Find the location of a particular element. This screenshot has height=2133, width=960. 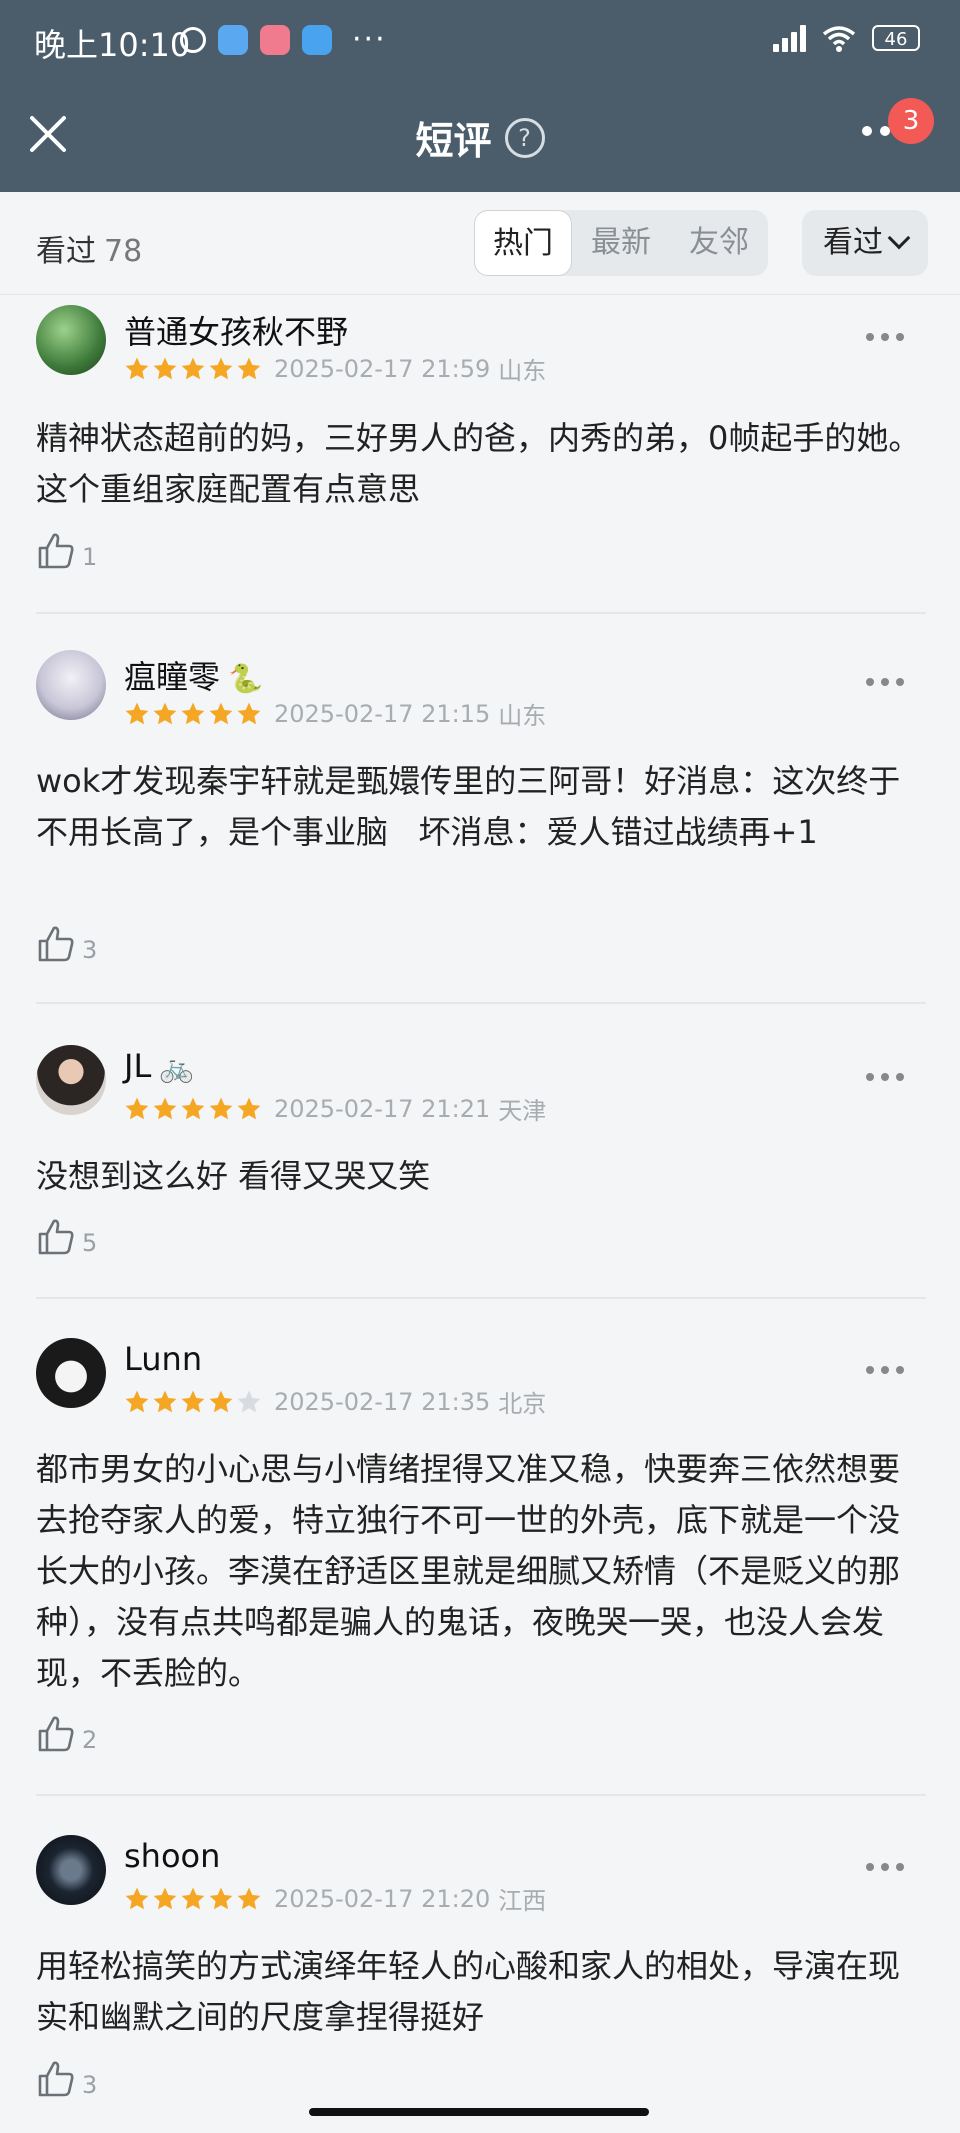

user-emoji: 🐍 is located at coordinates (245, 678).